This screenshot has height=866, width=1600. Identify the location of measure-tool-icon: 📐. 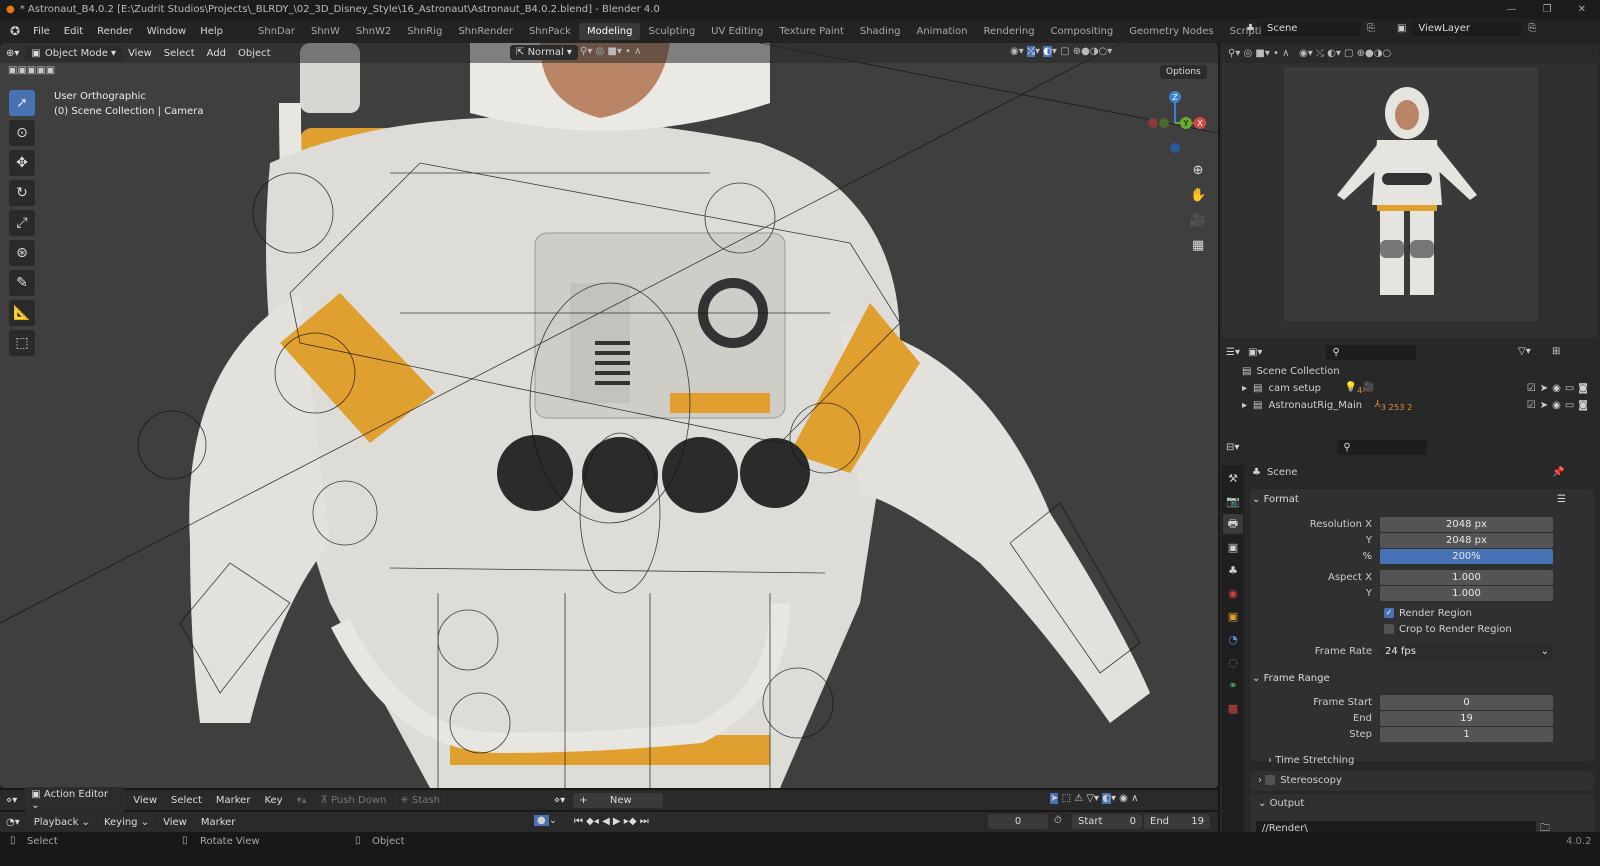
(22, 313).